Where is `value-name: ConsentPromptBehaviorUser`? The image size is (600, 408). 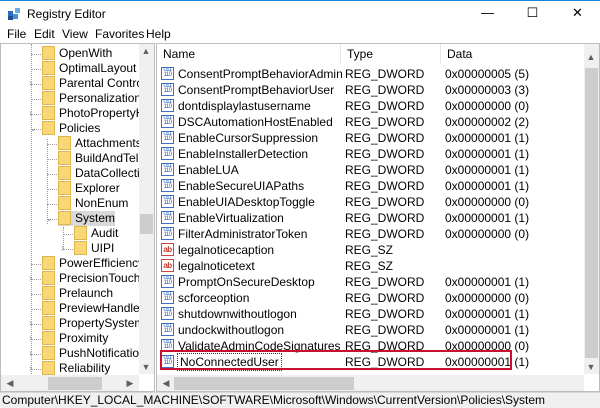 value-name: ConsentPromptBehaviorUser is located at coordinates (256, 90).